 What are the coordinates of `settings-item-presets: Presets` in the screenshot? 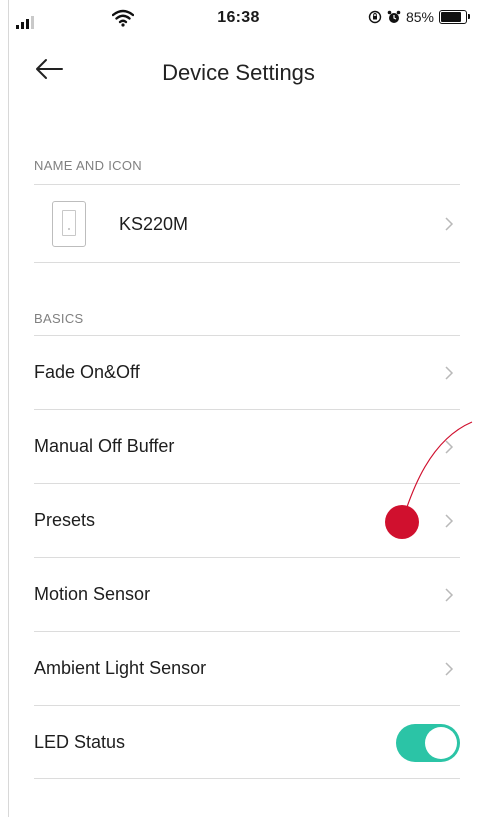 It's located at (247, 520).